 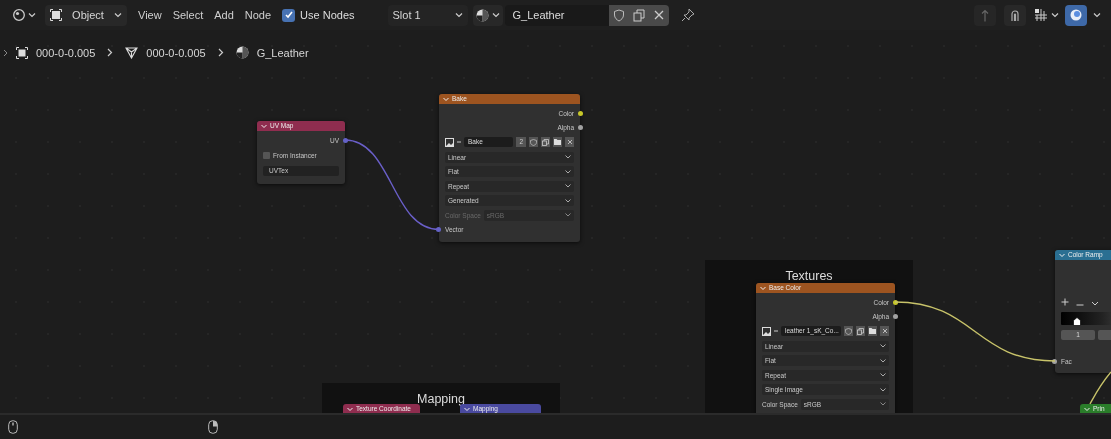 What do you see at coordinates (86, 15) in the screenshot?
I see `mode-dropdown: Object` at bounding box center [86, 15].